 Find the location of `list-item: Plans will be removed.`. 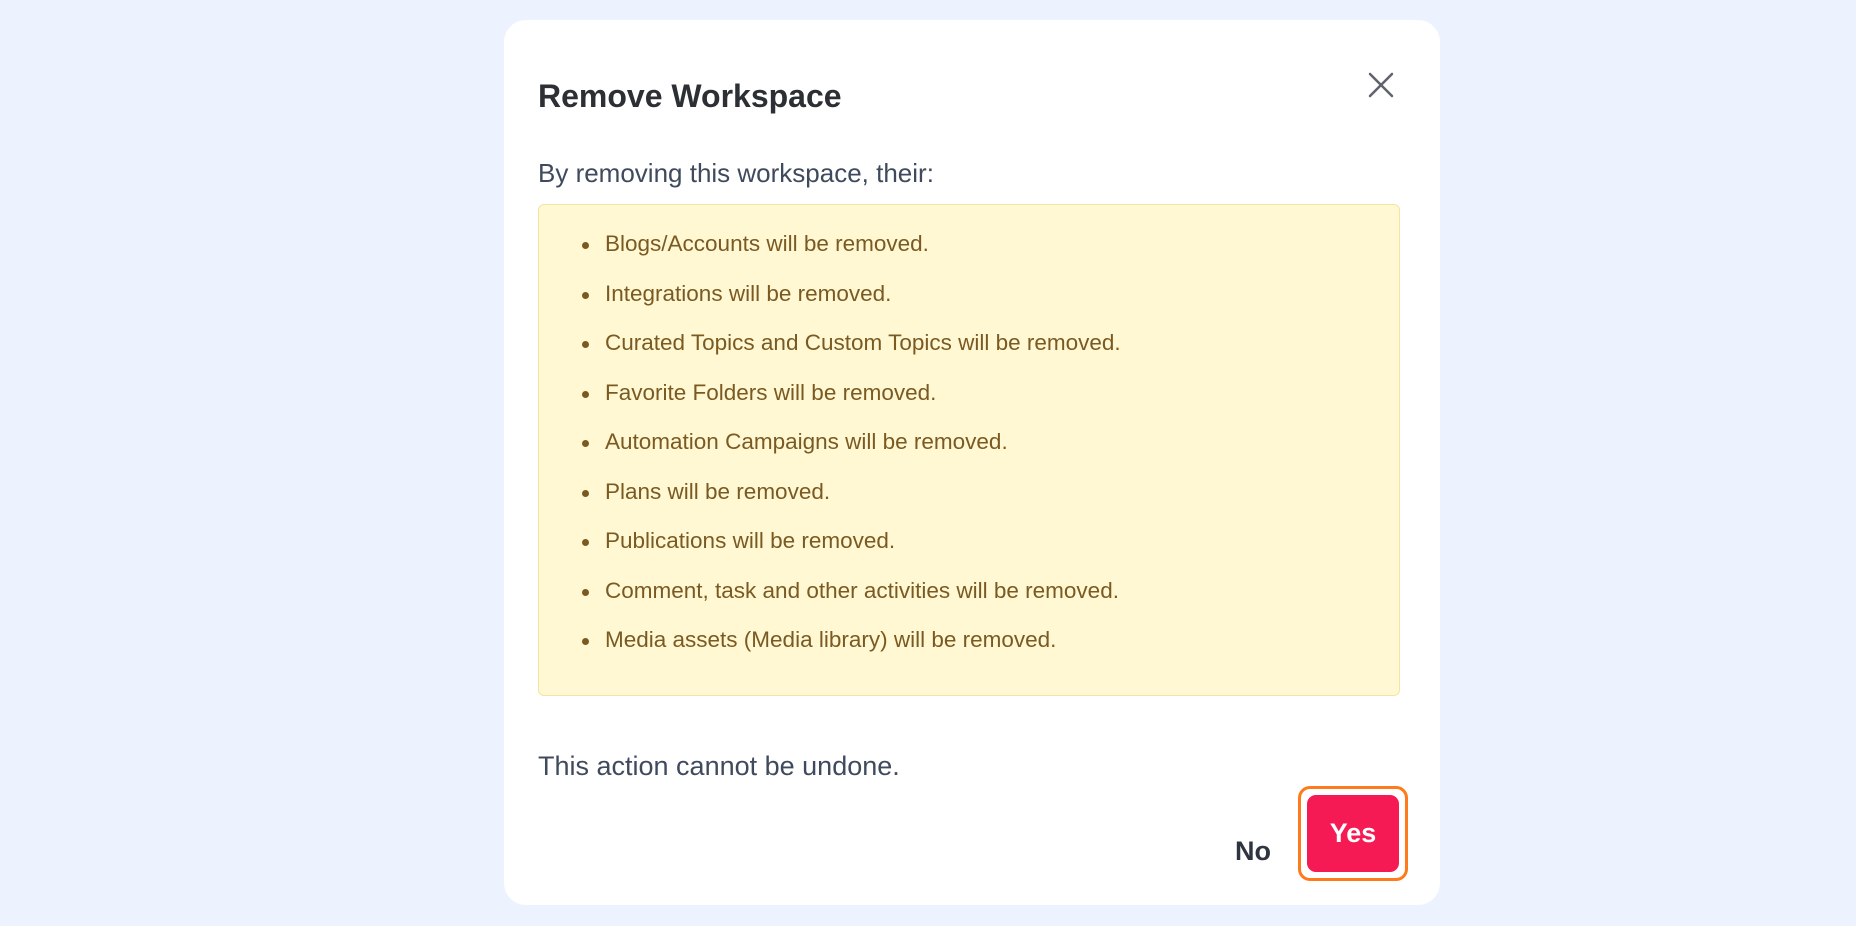

list-item: Plans will be removed. is located at coordinates (969, 504).